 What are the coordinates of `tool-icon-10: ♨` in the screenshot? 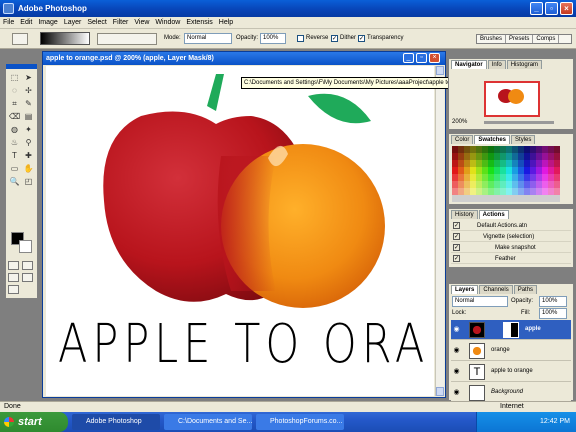 It's located at (14, 142).